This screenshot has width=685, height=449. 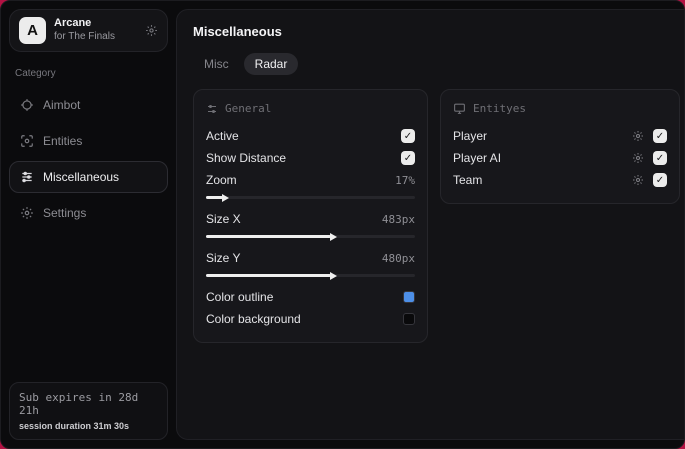 What do you see at coordinates (27, 141) in the screenshot?
I see `scan-icon` at bounding box center [27, 141].